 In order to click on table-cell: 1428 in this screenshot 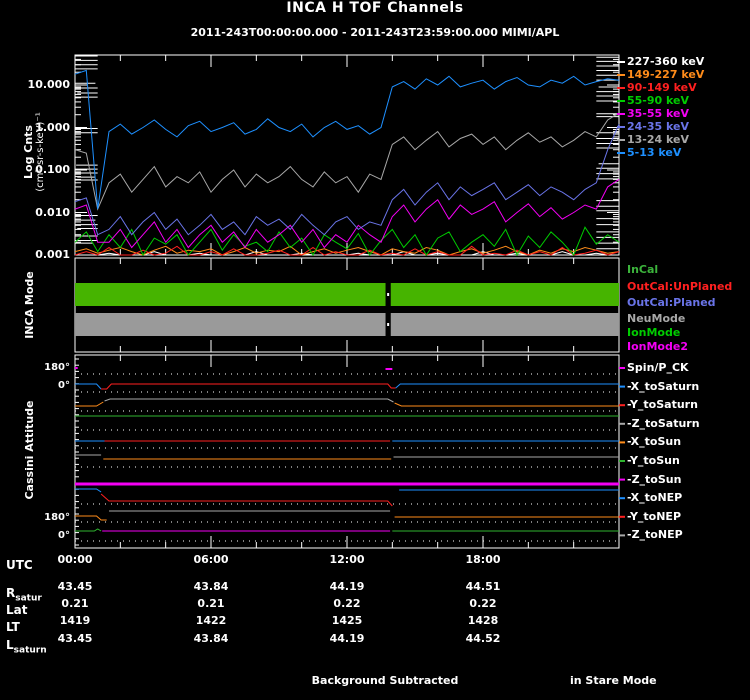, I will do `click(483, 620)`.